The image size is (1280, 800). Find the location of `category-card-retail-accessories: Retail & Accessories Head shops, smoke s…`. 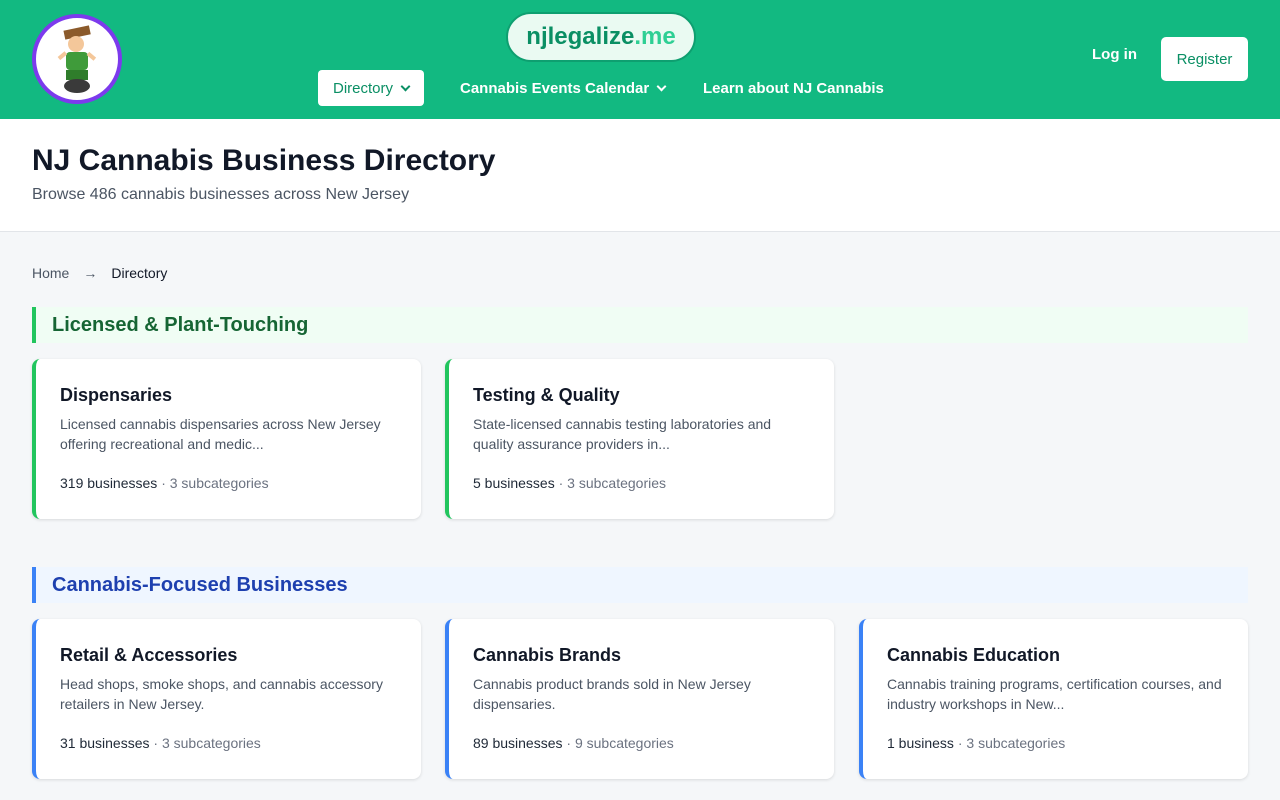

category-card-retail-accessories: Retail & Accessories Head shops, smoke s… is located at coordinates (226, 699).